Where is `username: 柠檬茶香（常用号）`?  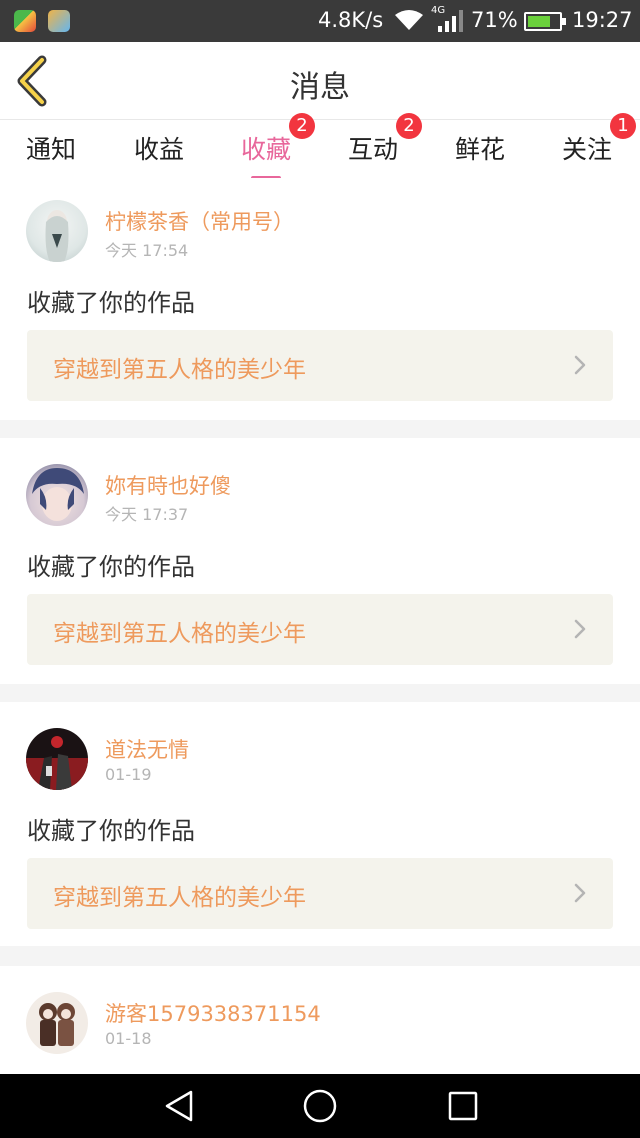
username: 柠檬茶香（常用号） is located at coordinates (199, 221).